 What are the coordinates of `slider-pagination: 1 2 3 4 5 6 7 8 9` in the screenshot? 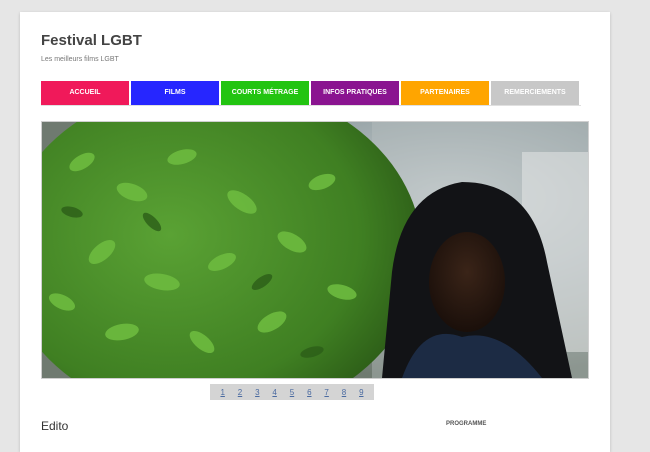 It's located at (292, 392).